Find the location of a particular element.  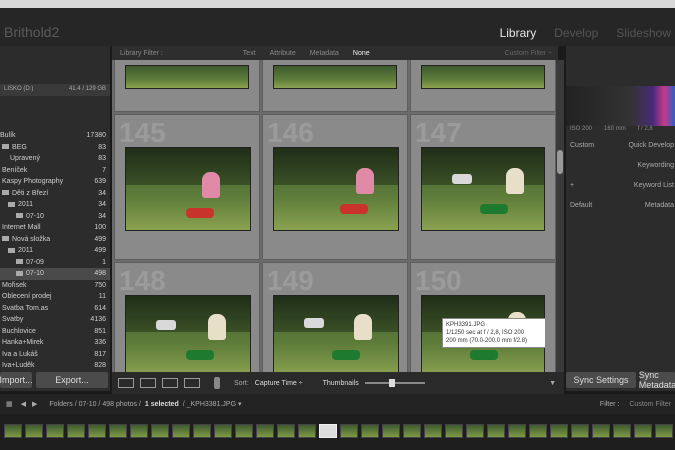

grid-cell-145: 145 is located at coordinates (187, 187).